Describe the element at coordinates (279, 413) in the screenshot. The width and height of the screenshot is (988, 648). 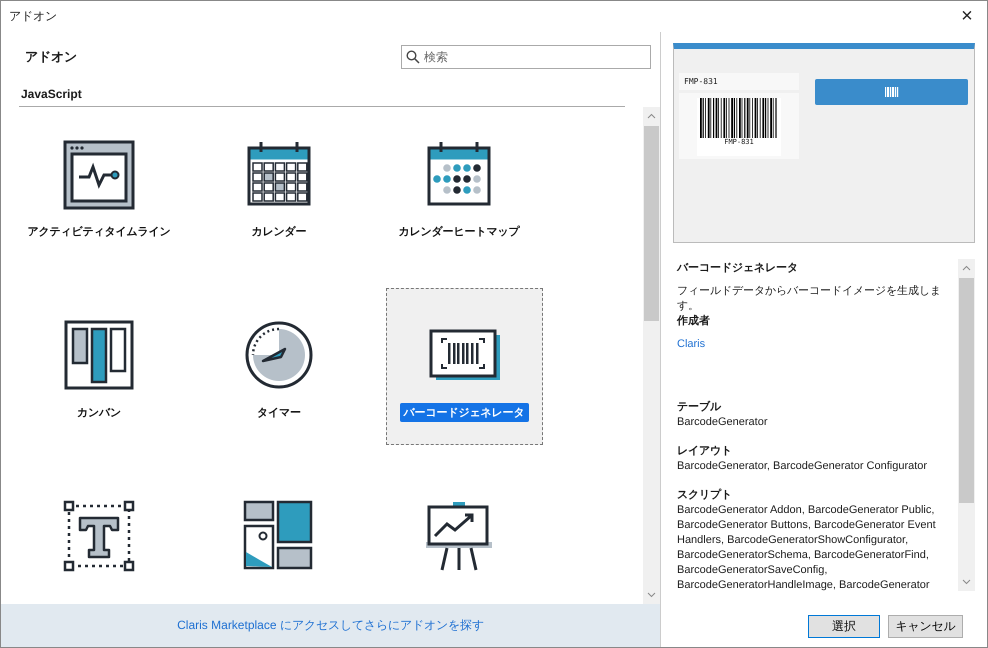
I see `addon-label: タイマー` at that location.